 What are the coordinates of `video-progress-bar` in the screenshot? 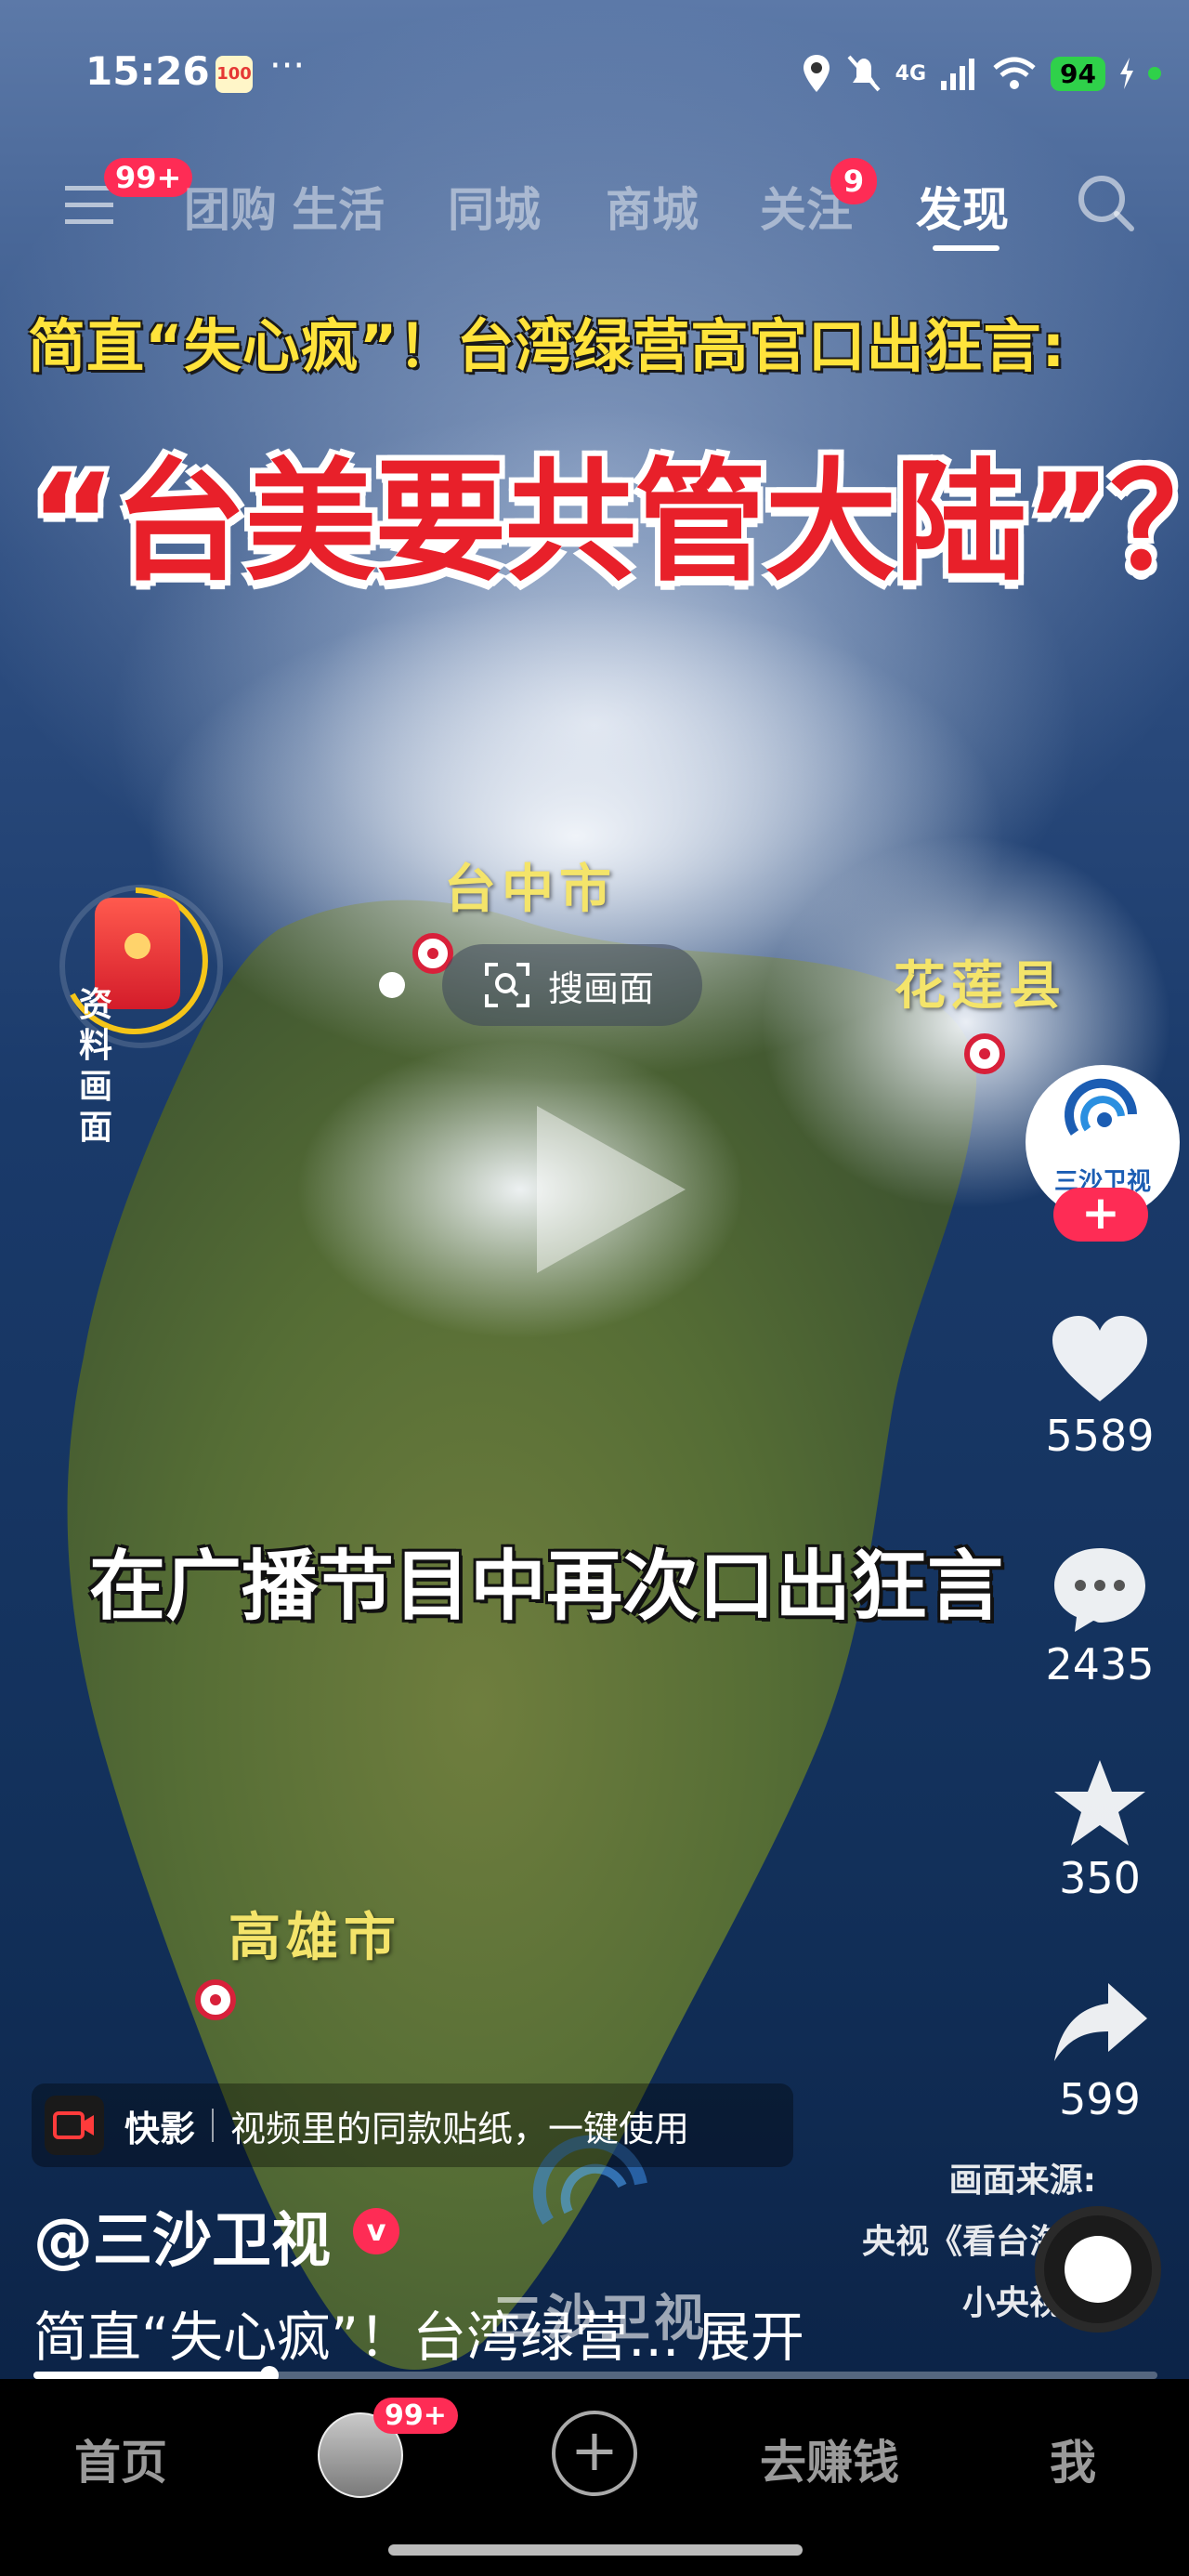 It's located at (595, 2375).